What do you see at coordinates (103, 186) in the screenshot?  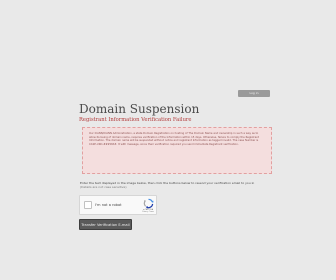 I see `instruction-subtext: (Details are not case sensitive)` at bounding box center [103, 186].